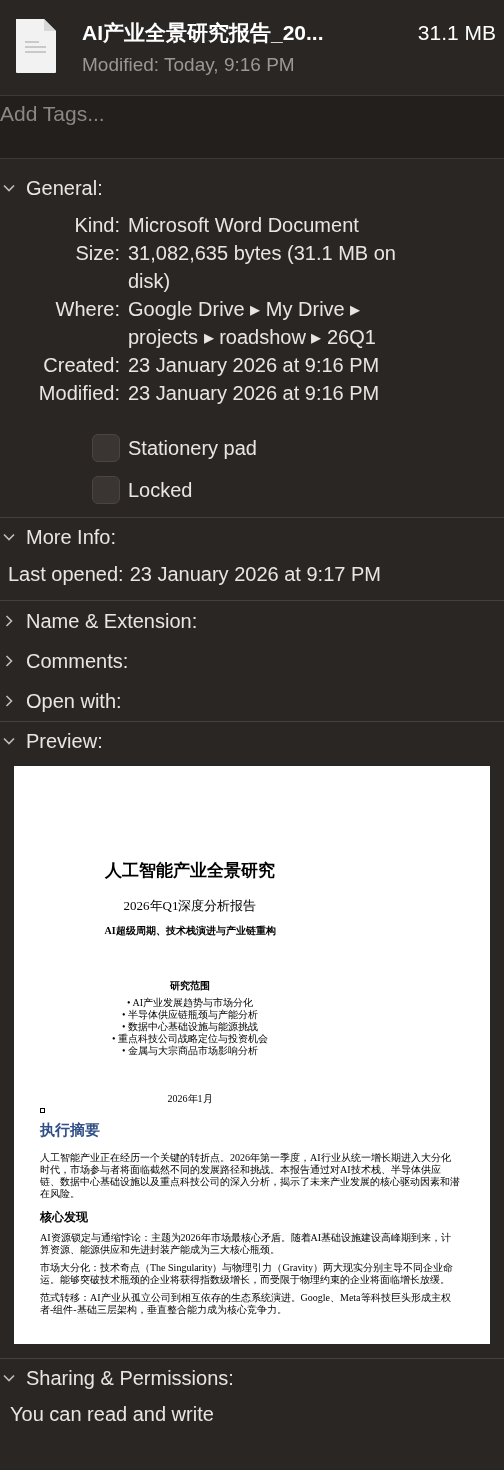 The height and width of the screenshot is (1470, 504). Describe the element at coordinates (78, 393) in the screenshot. I see `info-label: Modified:` at that location.